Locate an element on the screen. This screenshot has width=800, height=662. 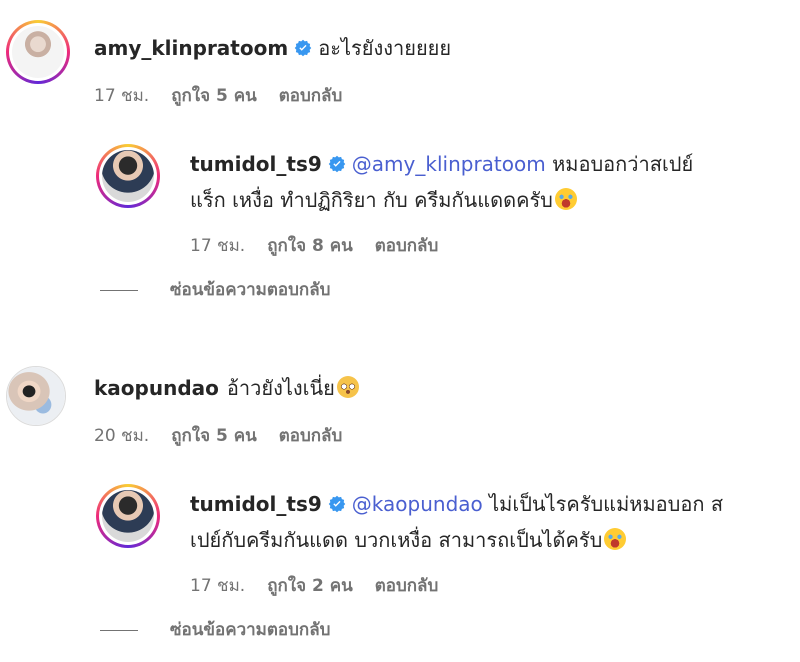
comment-text-line: kaopundao อ้าวยังไงเนี่ย is located at coordinates (226, 388).